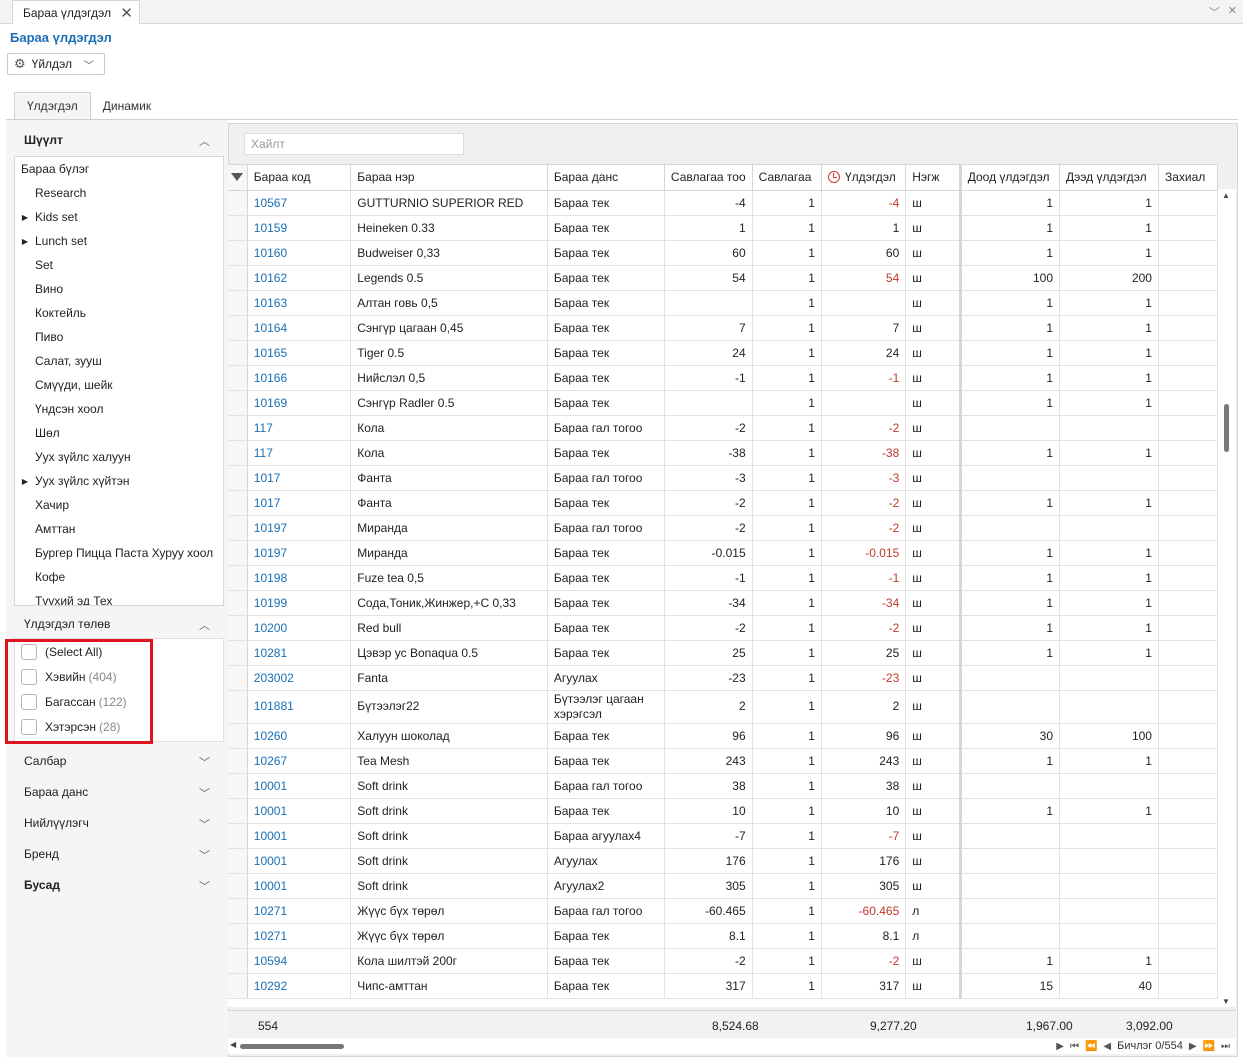 The width and height of the screenshot is (1243, 1057). What do you see at coordinates (119, 169) in the screenshot?
I see `tree-root: Бараа бүлэг` at bounding box center [119, 169].